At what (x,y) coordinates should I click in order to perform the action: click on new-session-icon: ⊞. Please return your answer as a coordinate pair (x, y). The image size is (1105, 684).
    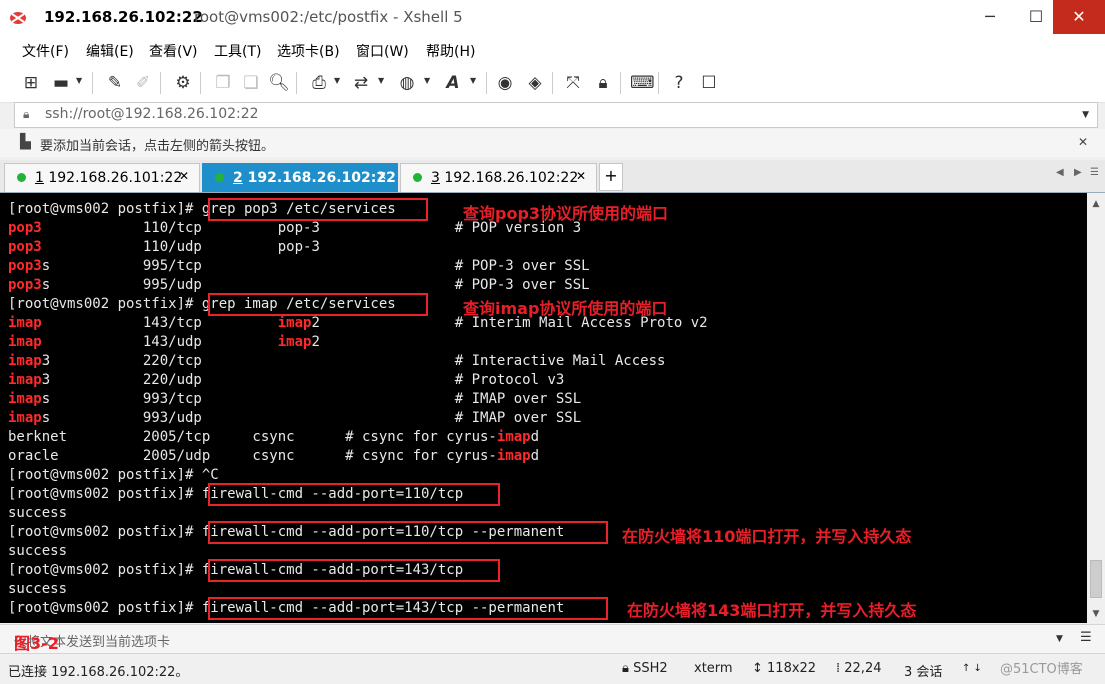
    Looking at the image, I should click on (31, 83).